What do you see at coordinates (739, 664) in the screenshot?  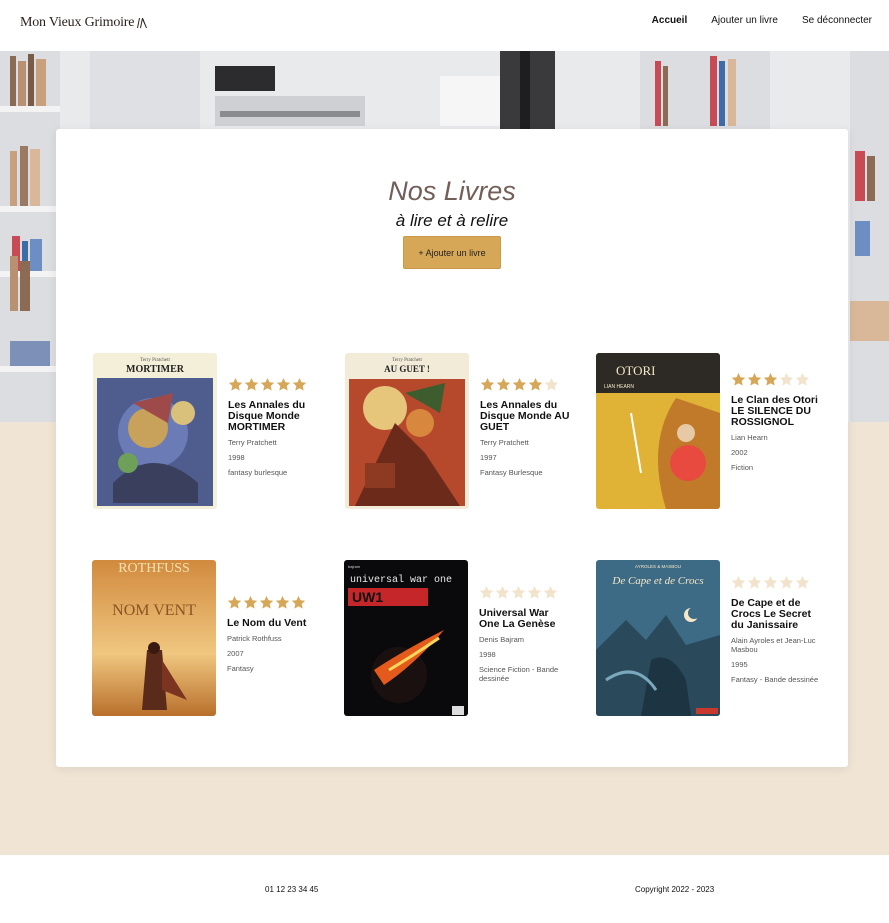 I see `book-year: 1995` at bounding box center [739, 664].